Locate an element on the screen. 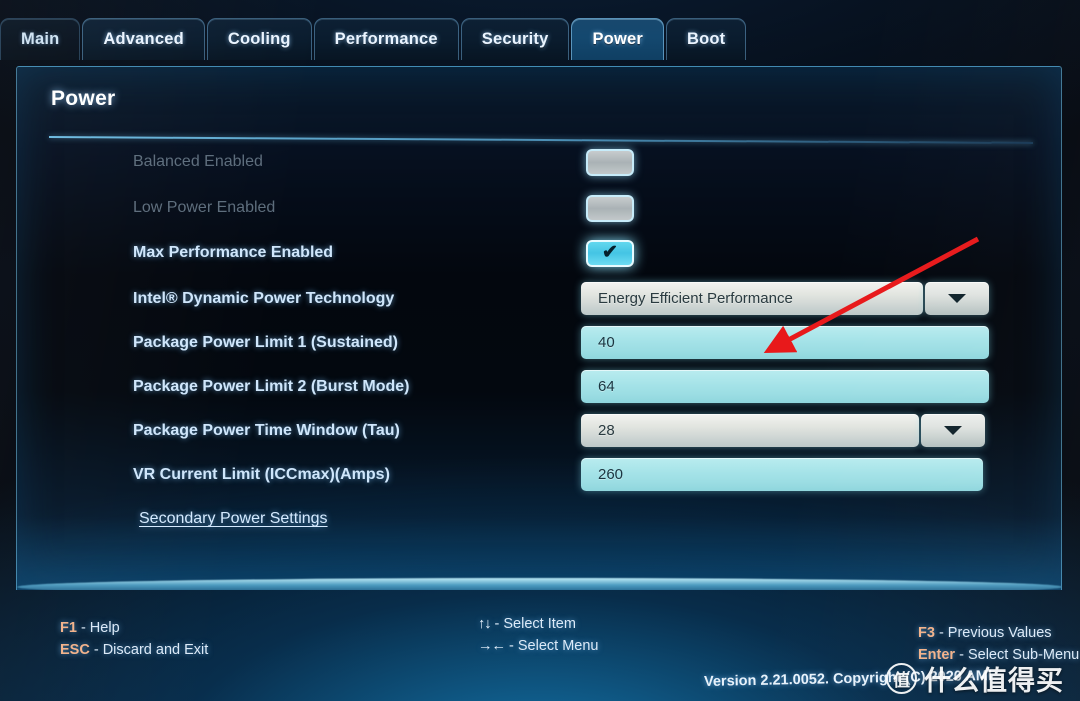  setting-row-package-power-time-window: Package Power Time Window (Tau) 28 is located at coordinates (539, 431).